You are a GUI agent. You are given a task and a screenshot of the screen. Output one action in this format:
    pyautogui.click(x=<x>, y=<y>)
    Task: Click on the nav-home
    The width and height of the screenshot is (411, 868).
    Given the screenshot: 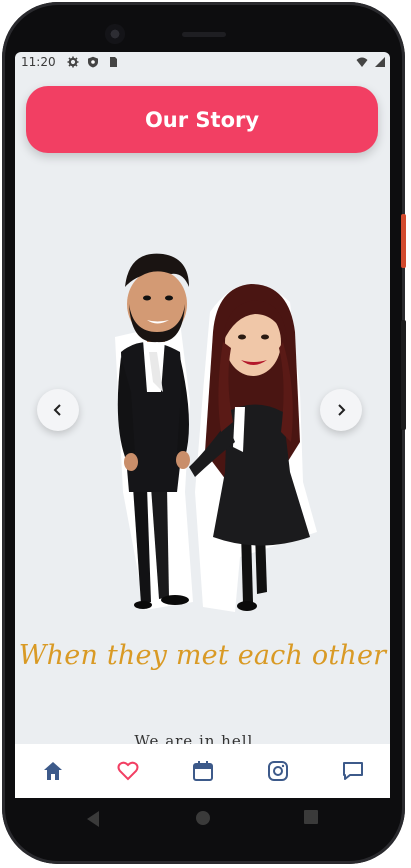 What is the action you would take?
    pyautogui.click(x=53, y=771)
    